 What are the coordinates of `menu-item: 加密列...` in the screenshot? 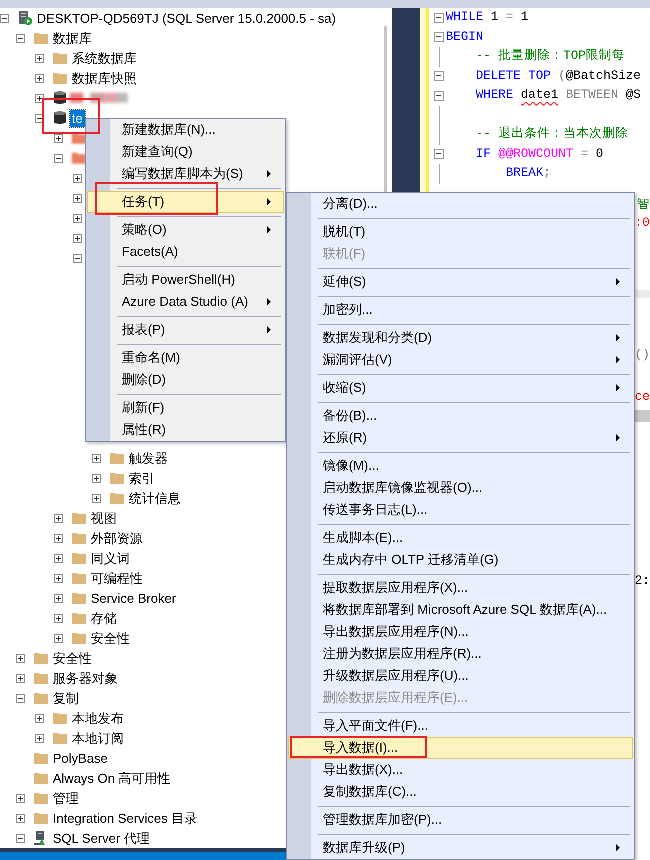 It's located at (460, 310).